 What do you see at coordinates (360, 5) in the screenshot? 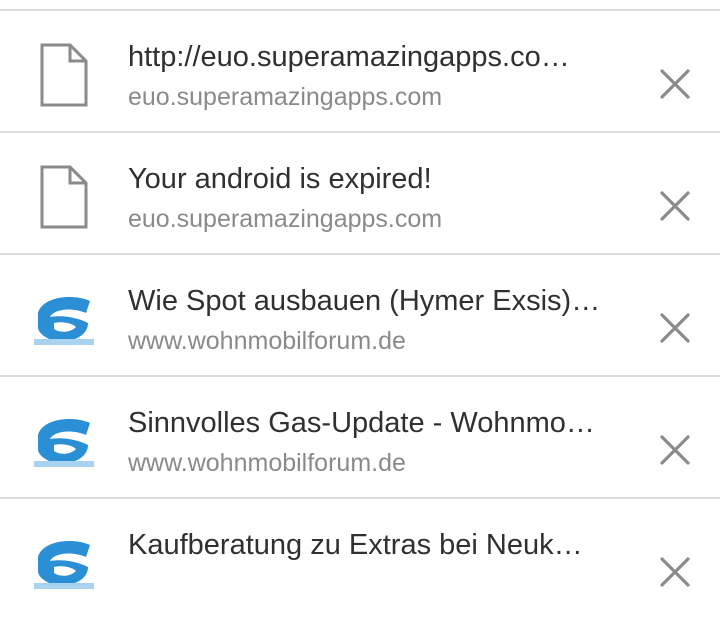
I see `divider` at bounding box center [360, 5].